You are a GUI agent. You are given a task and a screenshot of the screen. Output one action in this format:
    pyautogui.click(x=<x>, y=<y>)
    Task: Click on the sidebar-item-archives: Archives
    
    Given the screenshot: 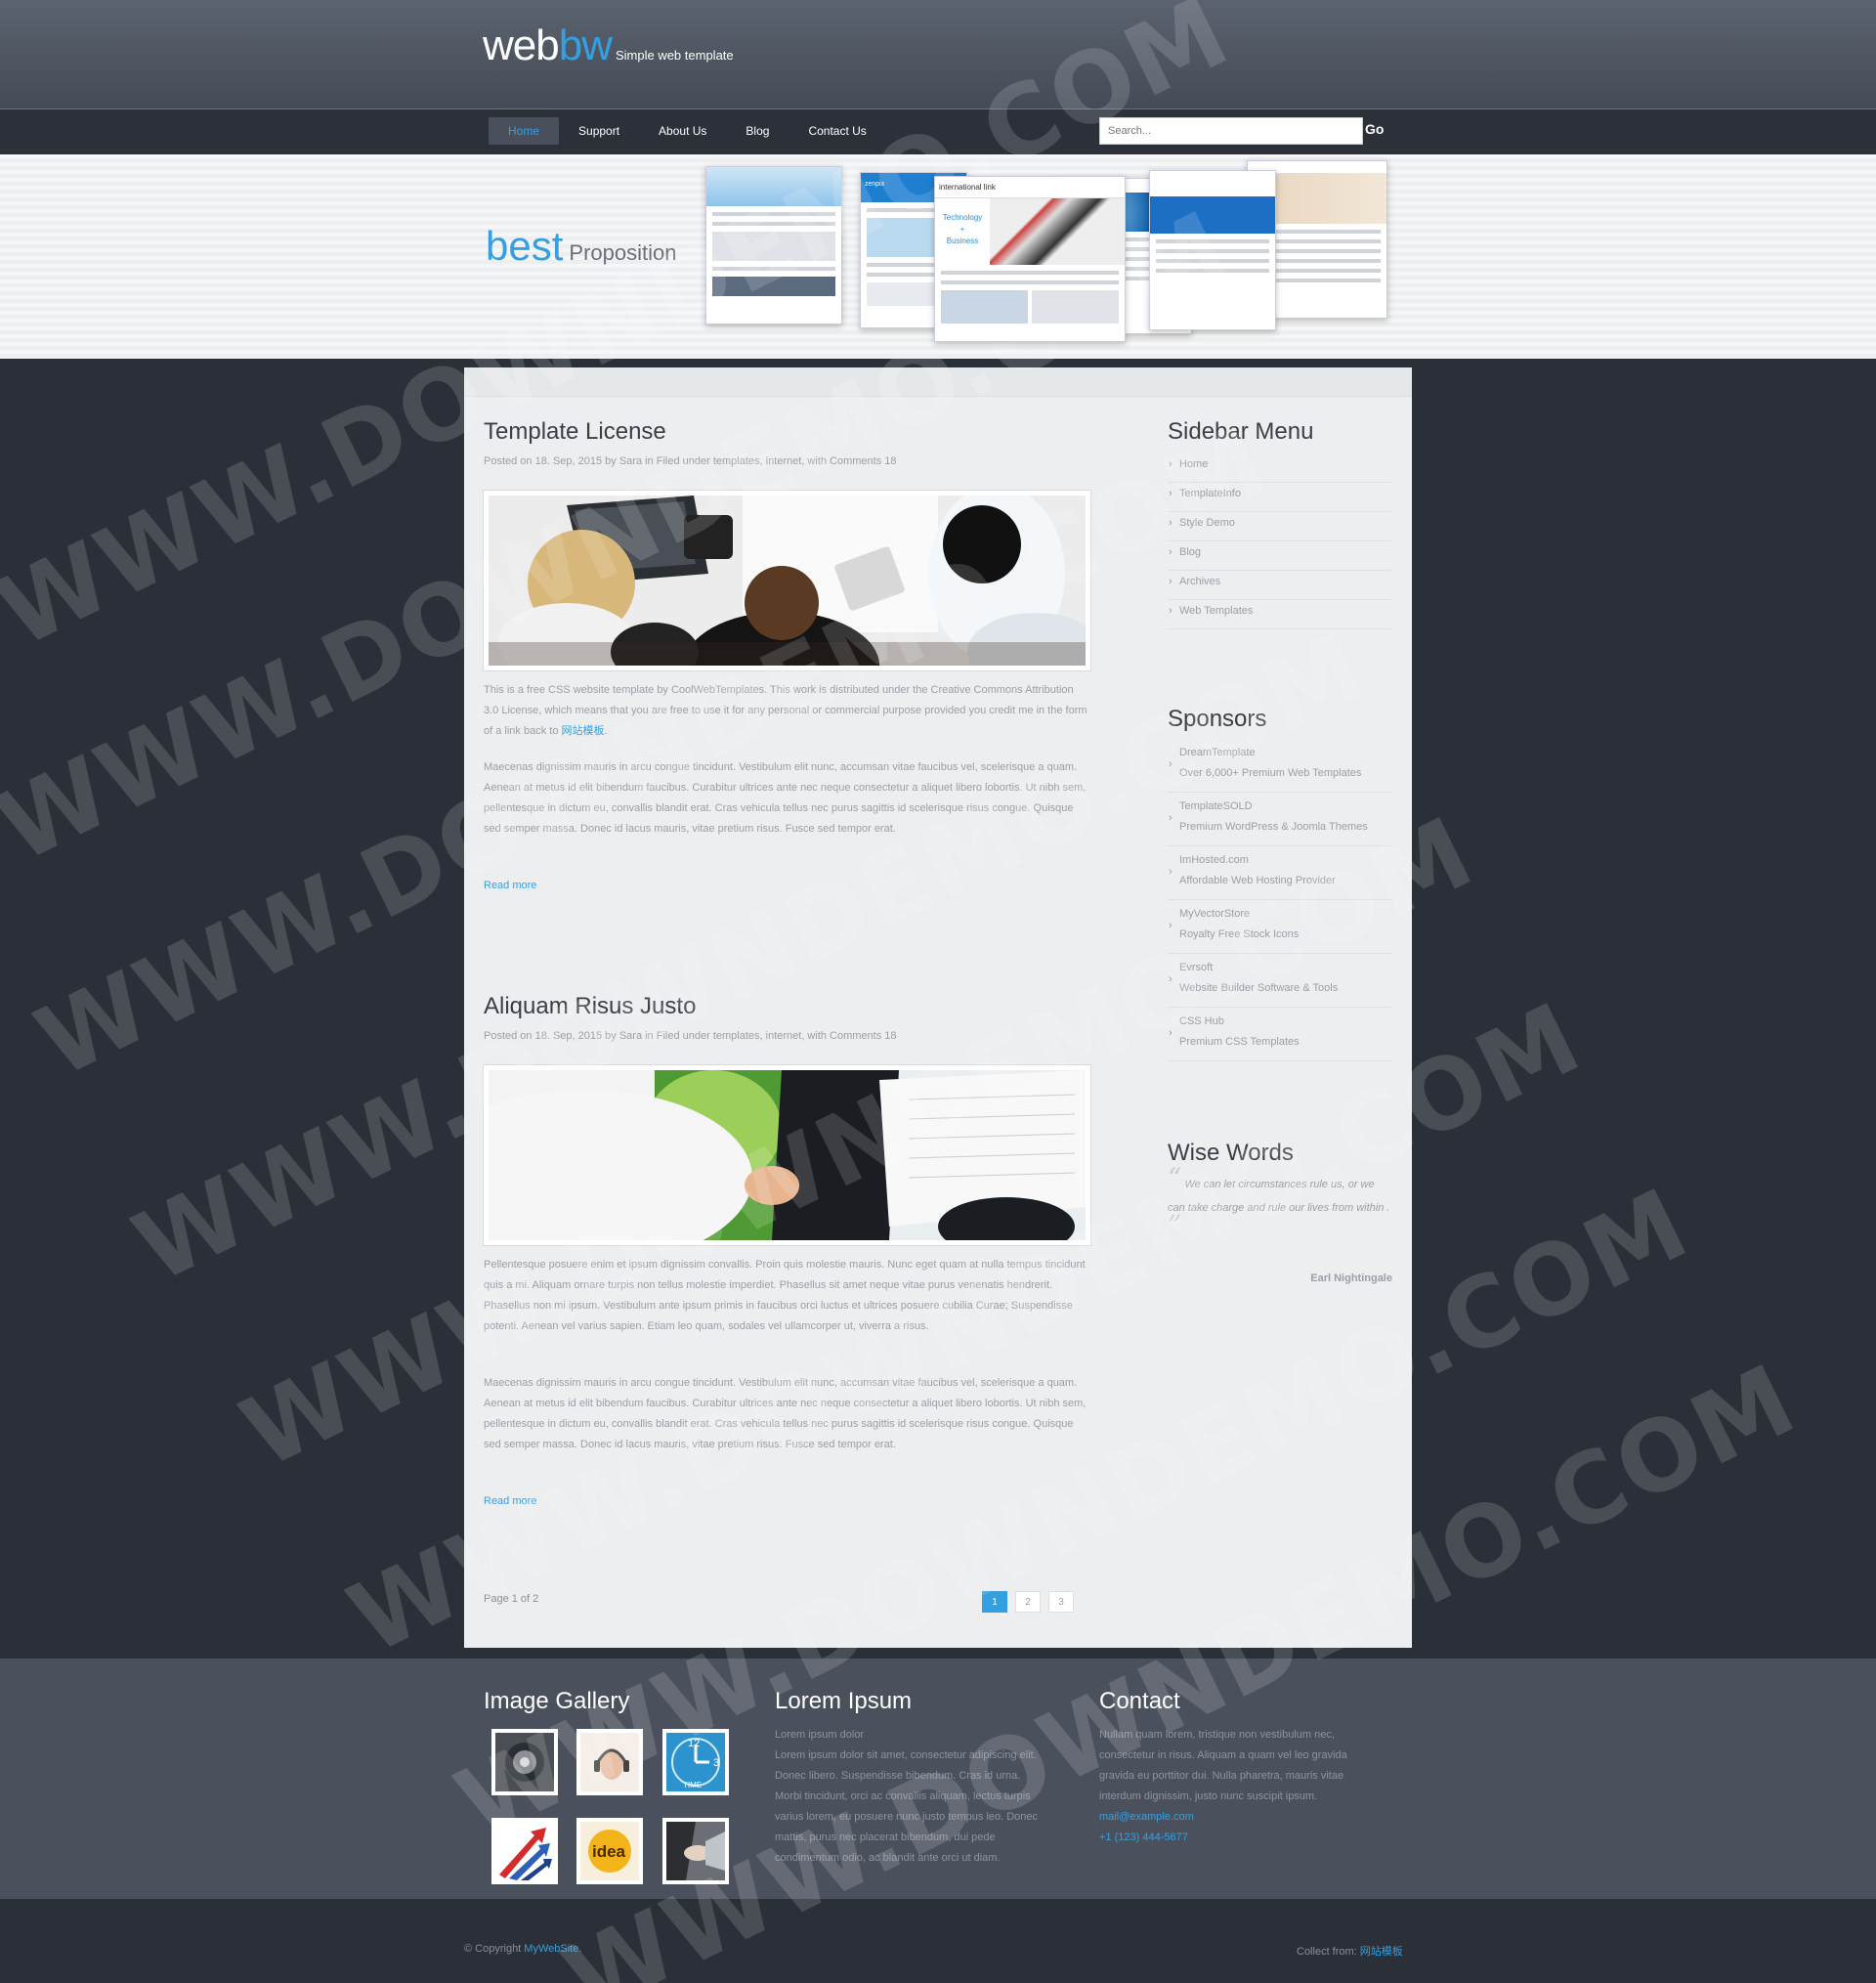 What is the action you would take?
    pyautogui.click(x=1280, y=585)
    